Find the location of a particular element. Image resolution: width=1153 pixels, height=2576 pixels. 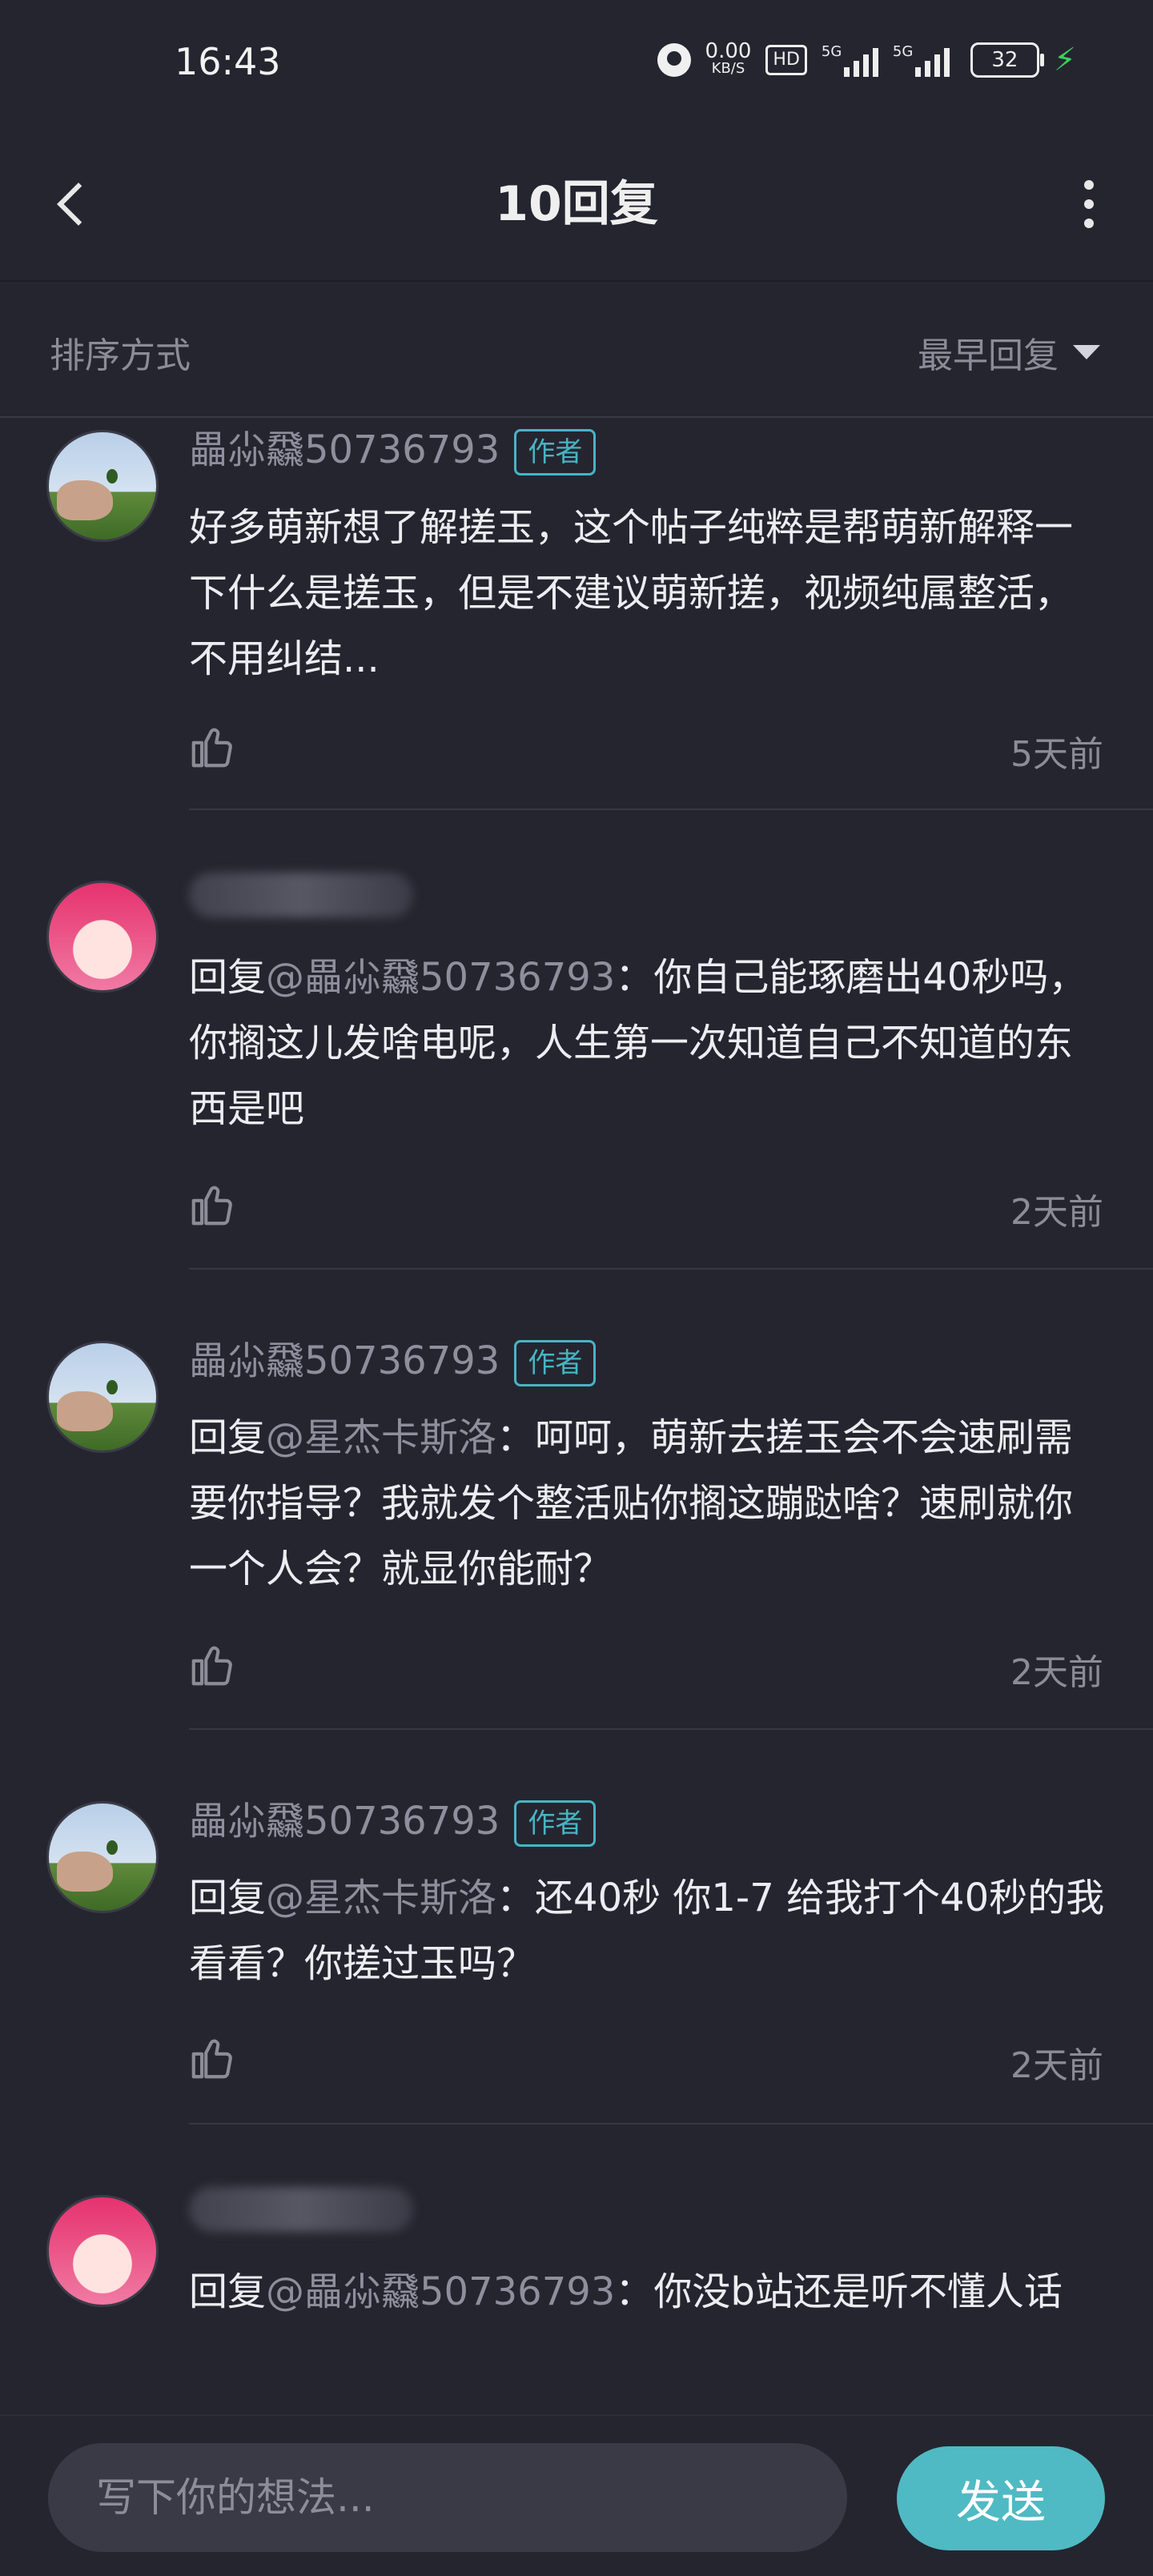

network-speed-value: 0.00 is located at coordinates (728, 51).